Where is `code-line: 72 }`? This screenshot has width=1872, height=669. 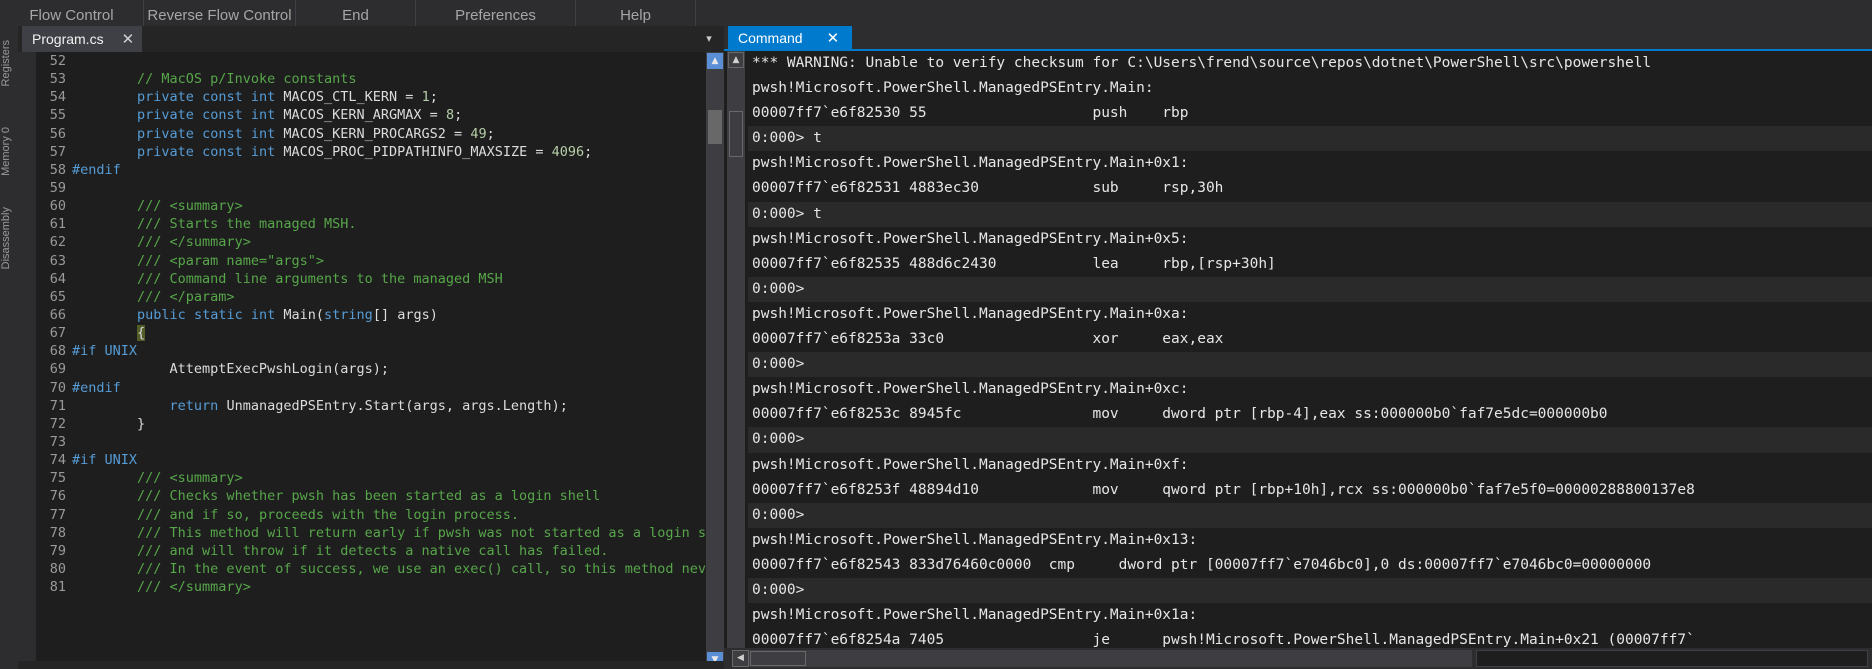 code-line: 72 } is located at coordinates (371, 424).